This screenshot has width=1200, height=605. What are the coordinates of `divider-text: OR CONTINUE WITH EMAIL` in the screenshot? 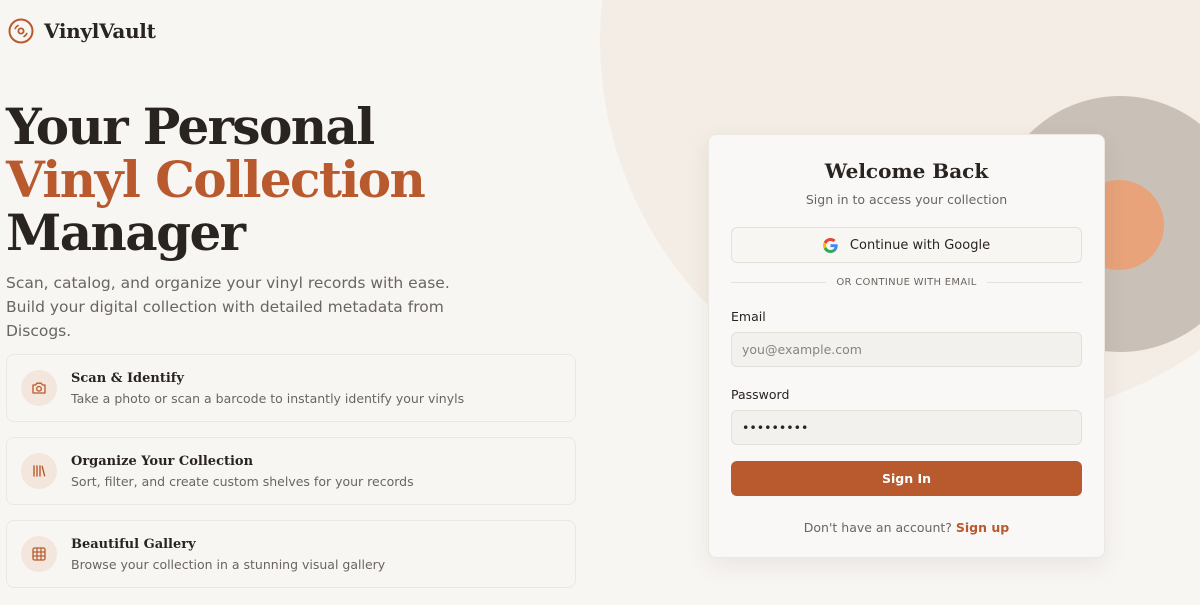 It's located at (906, 282).